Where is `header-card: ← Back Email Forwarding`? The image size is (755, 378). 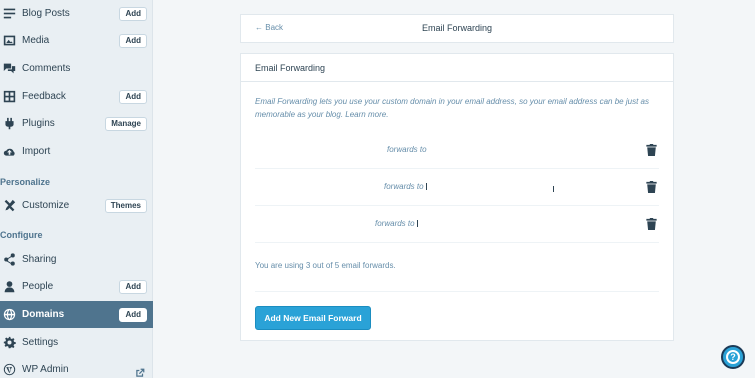
header-card: ← Back Email Forwarding is located at coordinates (457, 28).